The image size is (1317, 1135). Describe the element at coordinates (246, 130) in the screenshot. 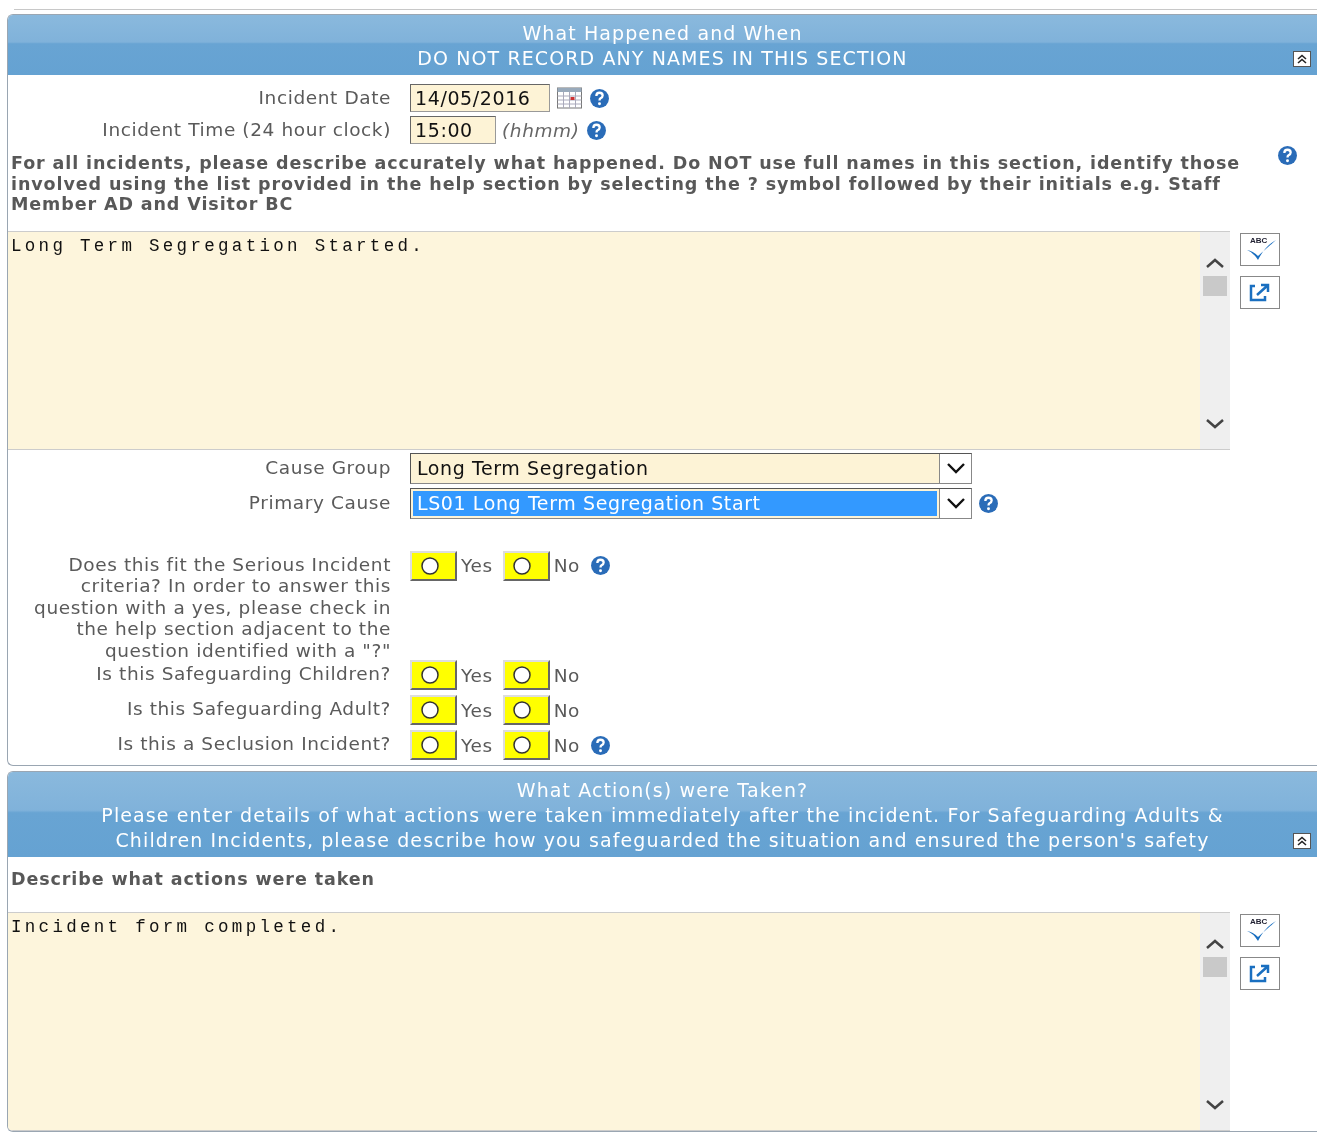

I see `field-label: Incident Time (24 hour clock)` at that location.